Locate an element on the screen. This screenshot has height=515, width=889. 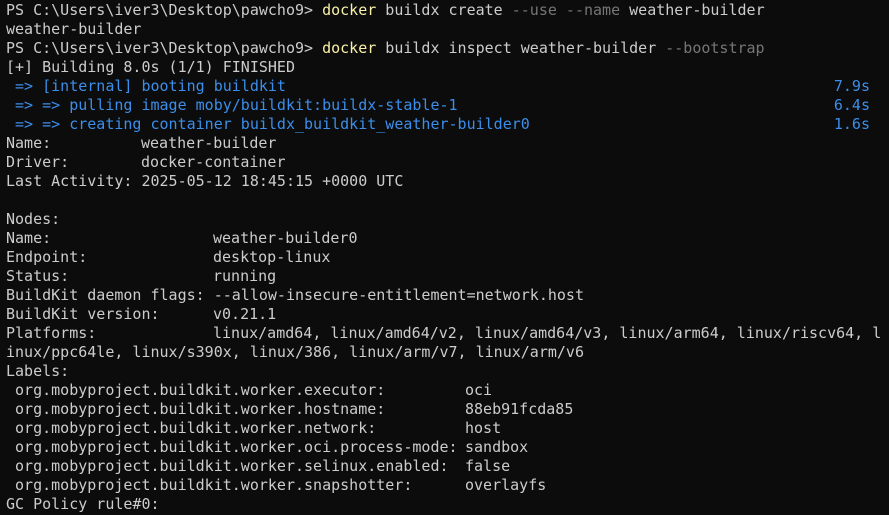
node-field: Name: weather-builder0 is located at coordinates (446, 238).